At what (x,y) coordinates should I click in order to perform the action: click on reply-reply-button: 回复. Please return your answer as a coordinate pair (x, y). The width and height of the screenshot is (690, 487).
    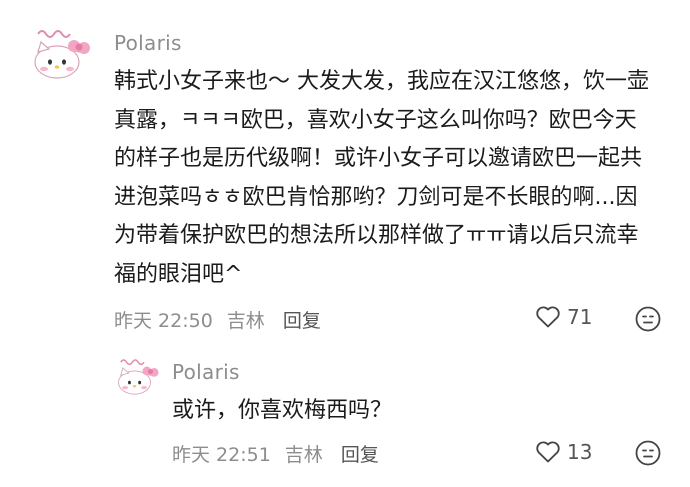
    Looking at the image, I should click on (360, 453).